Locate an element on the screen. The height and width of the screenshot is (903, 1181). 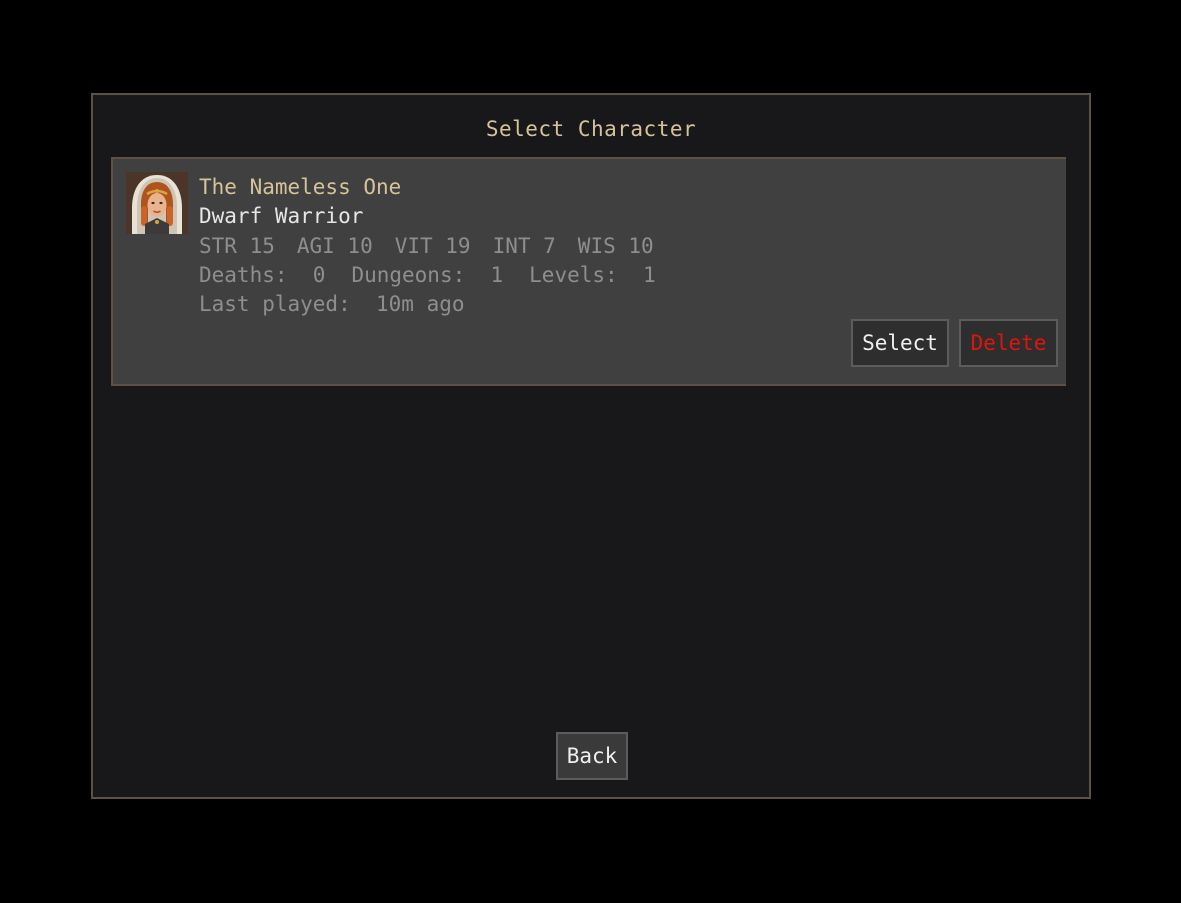
back-button: Back is located at coordinates (592, 756).